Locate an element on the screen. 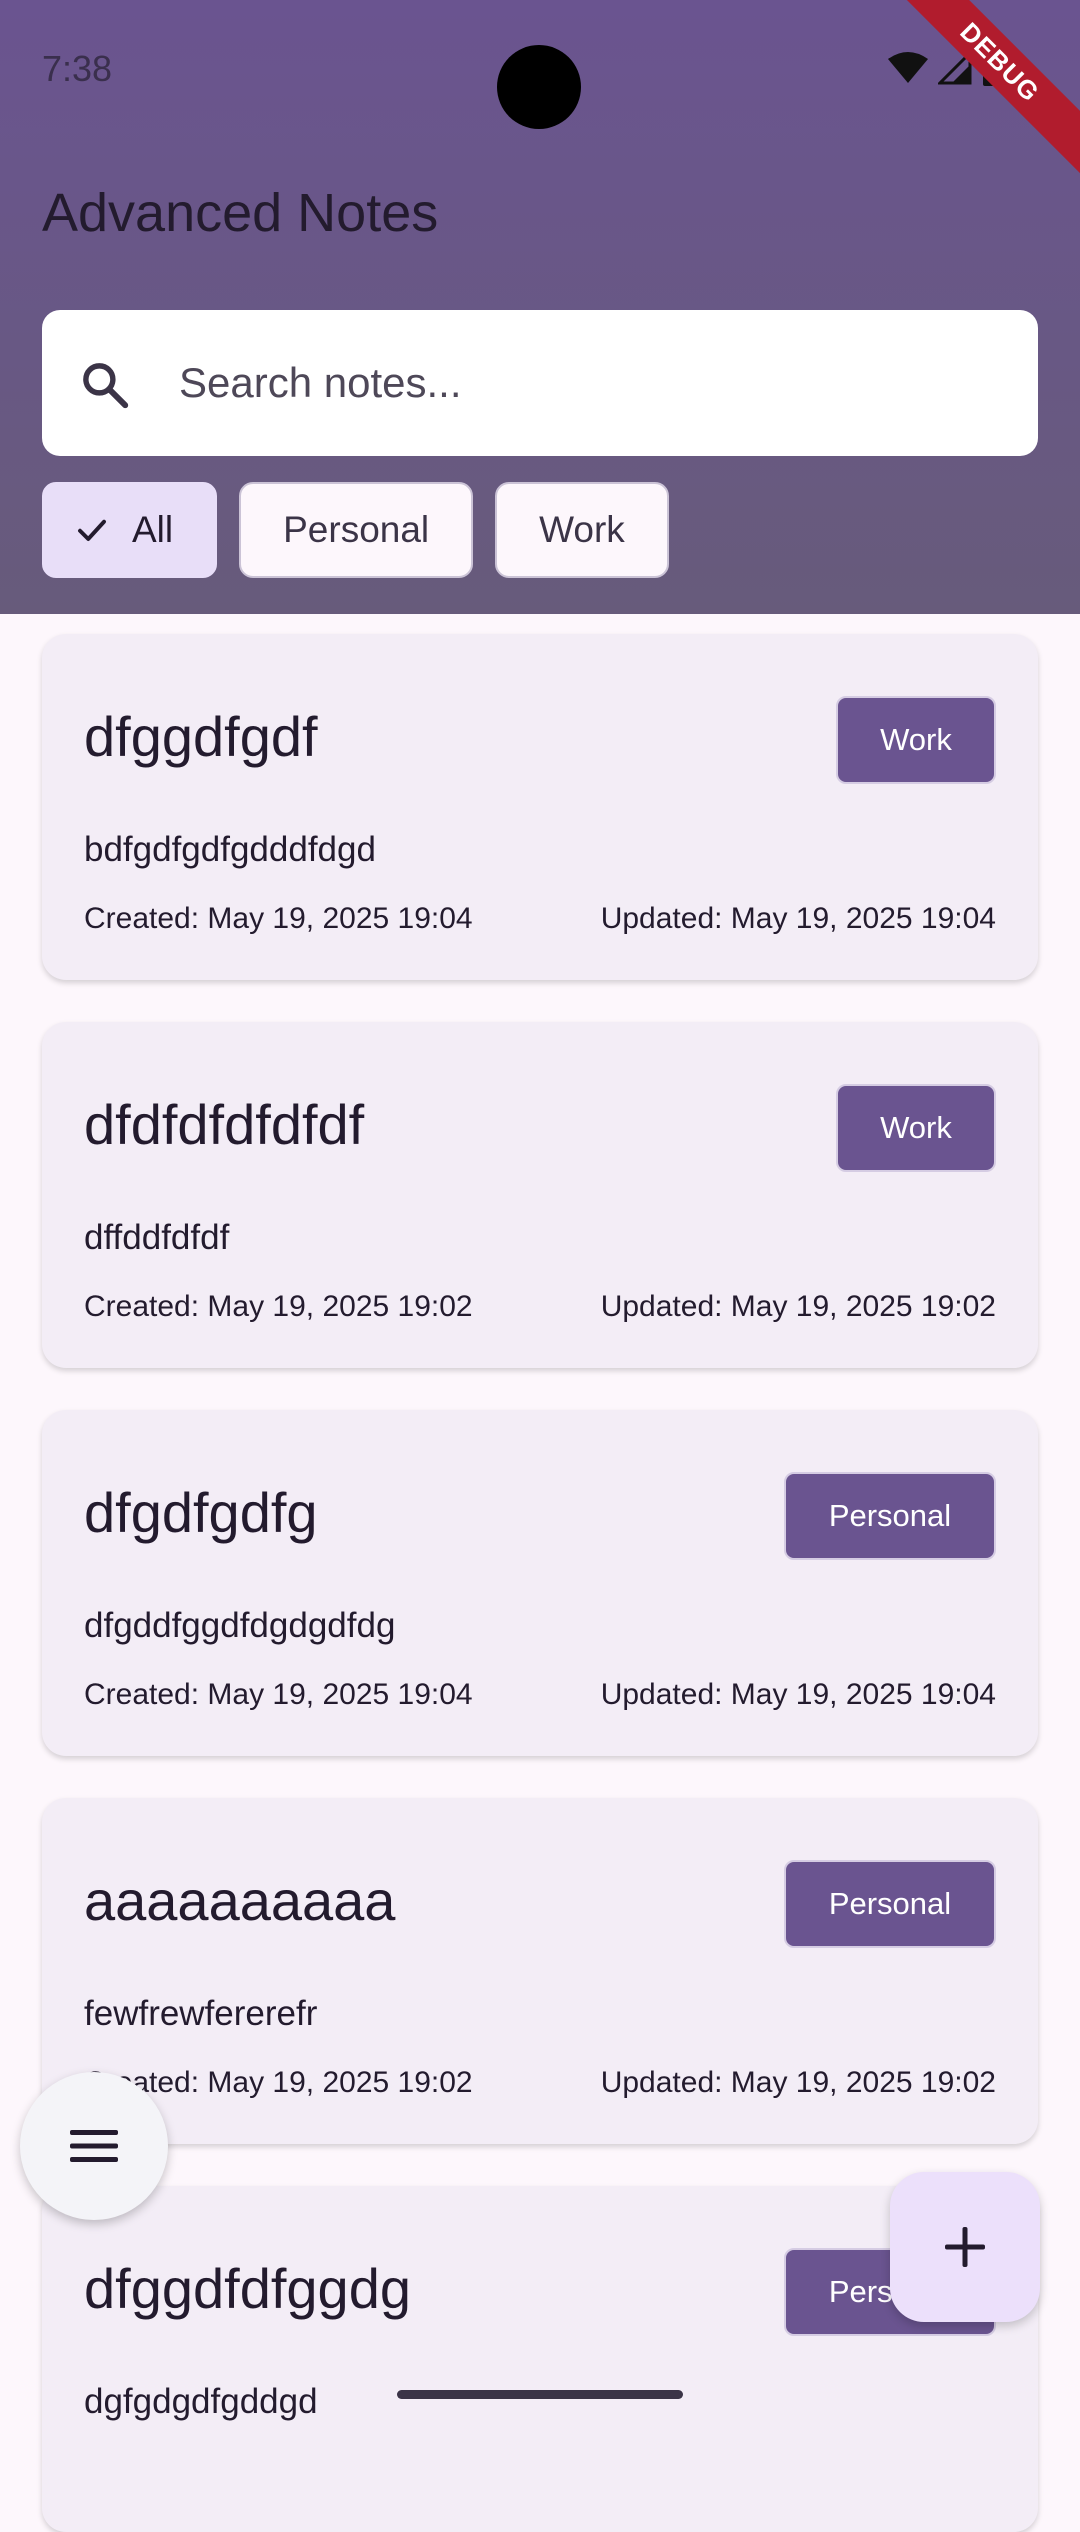 This screenshot has height=2532, width=1080. filter-chip-work: Work is located at coordinates (582, 530).